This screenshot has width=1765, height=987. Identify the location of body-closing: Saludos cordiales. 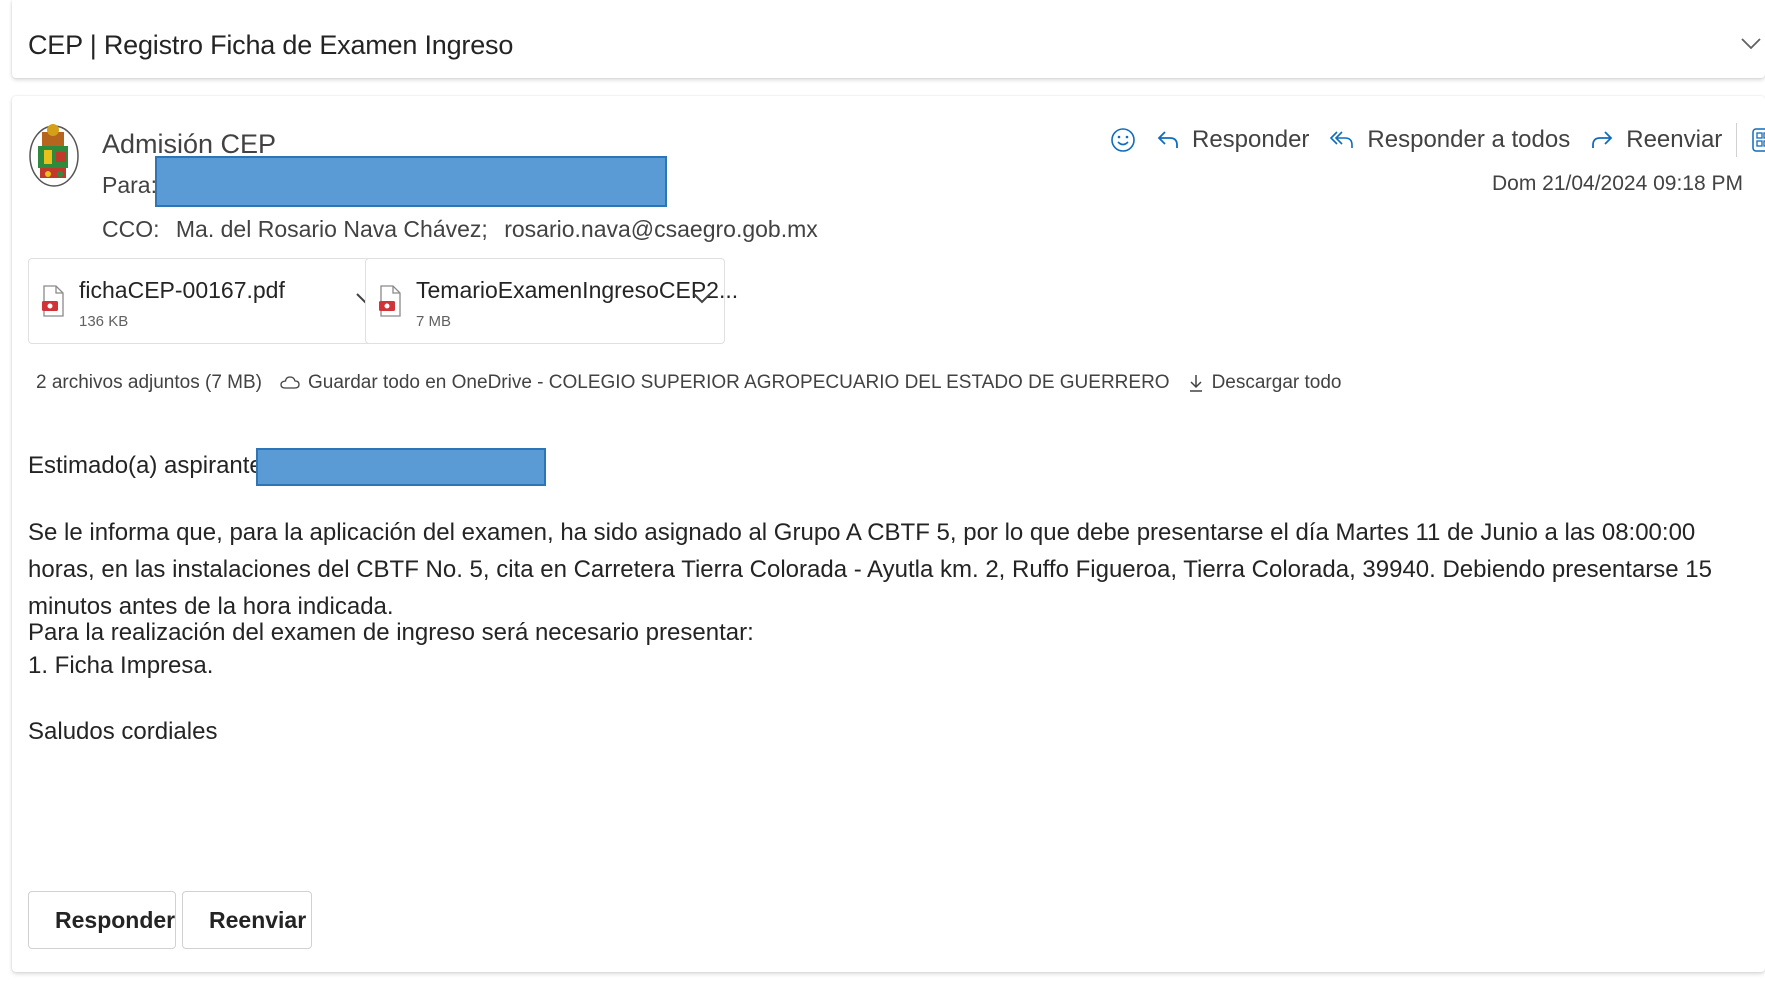
(123, 731).